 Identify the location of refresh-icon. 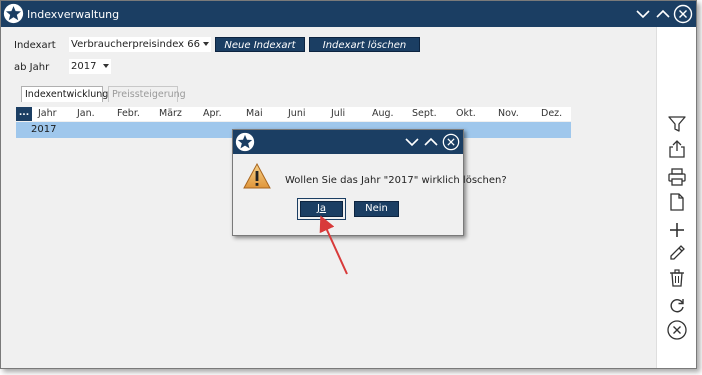
(677, 306).